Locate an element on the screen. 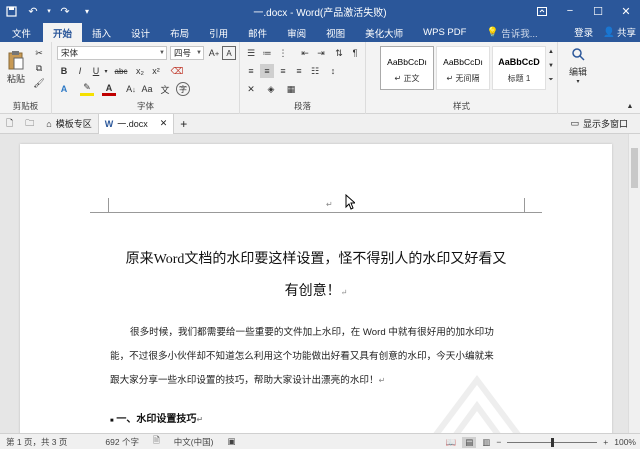 The height and width of the screenshot is (449, 640). word-count: 692 个字 is located at coordinates (111, 442).